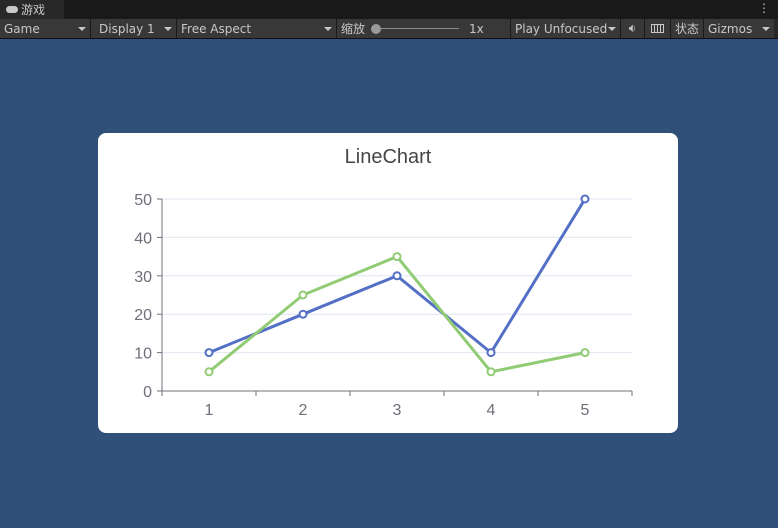 The width and height of the screenshot is (778, 528). What do you see at coordinates (143, 354) in the screenshot?
I see `y-tick-label: 10` at bounding box center [143, 354].